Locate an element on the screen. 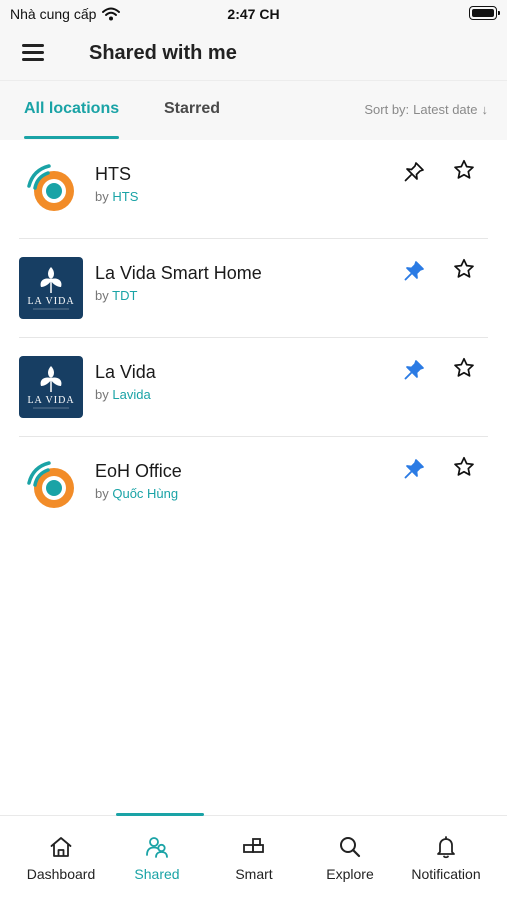  nav-dashboard: Dashboard is located at coordinates (61, 858).